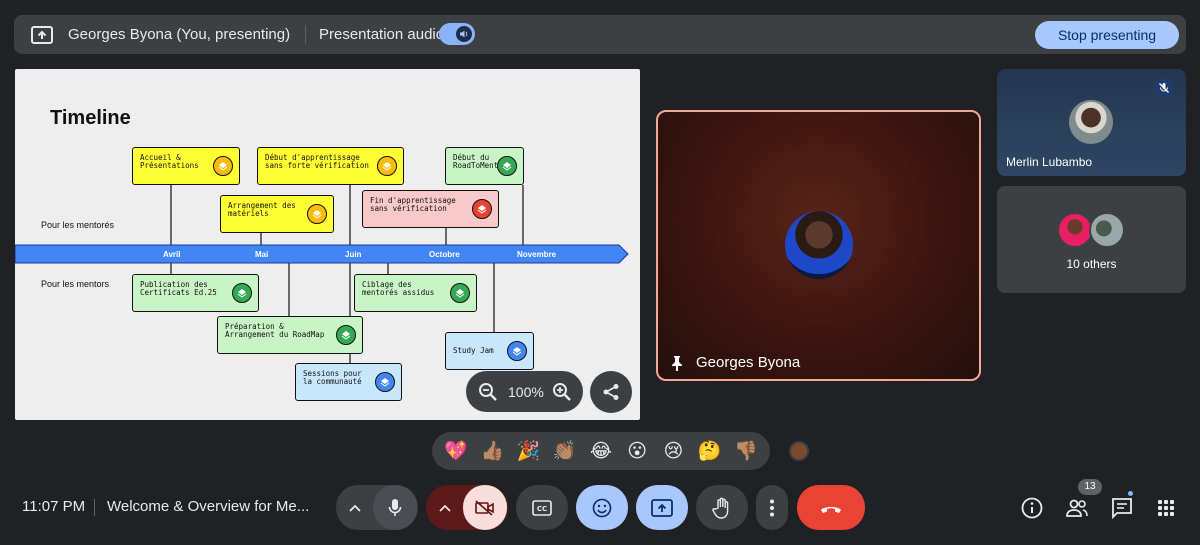 The width and height of the screenshot is (1200, 545). I want to click on month-label: Juin, so click(353, 254).